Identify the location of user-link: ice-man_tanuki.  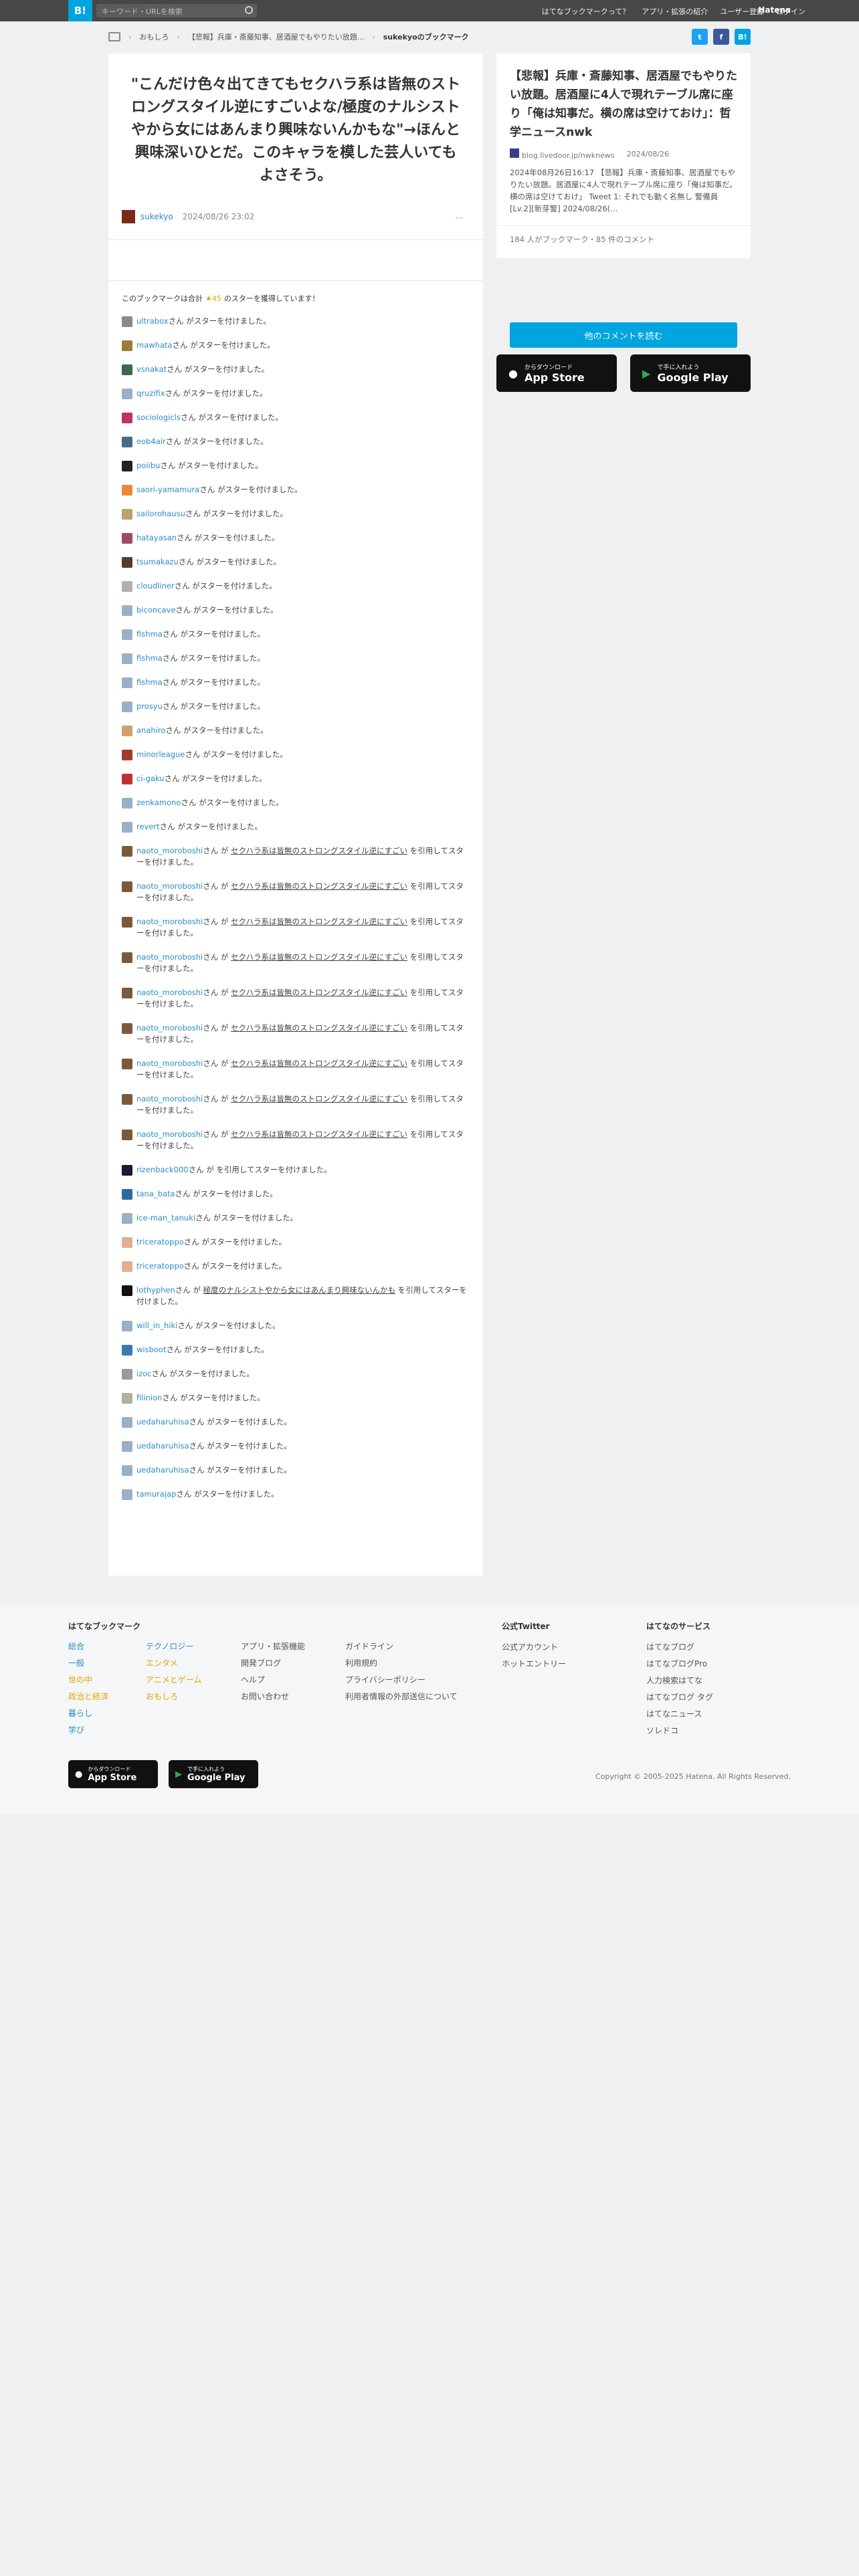
(166, 1218).